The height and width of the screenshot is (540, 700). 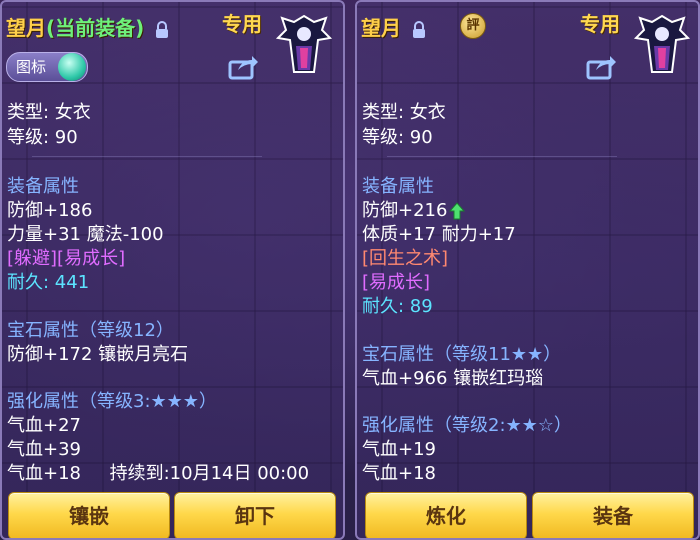 What do you see at coordinates (85, 234) in the screenshot?
I see `stats-line: 力量+31 魔法-100` at bounding box center [85, 234].